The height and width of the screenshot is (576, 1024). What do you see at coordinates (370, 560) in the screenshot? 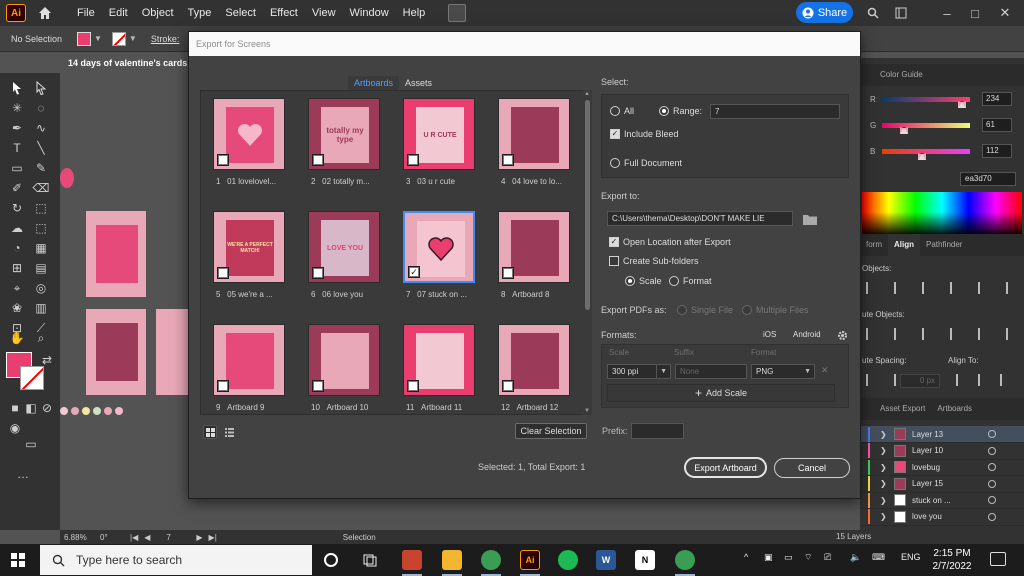
I see `task-view-icon` at bounding box center [370, 560].